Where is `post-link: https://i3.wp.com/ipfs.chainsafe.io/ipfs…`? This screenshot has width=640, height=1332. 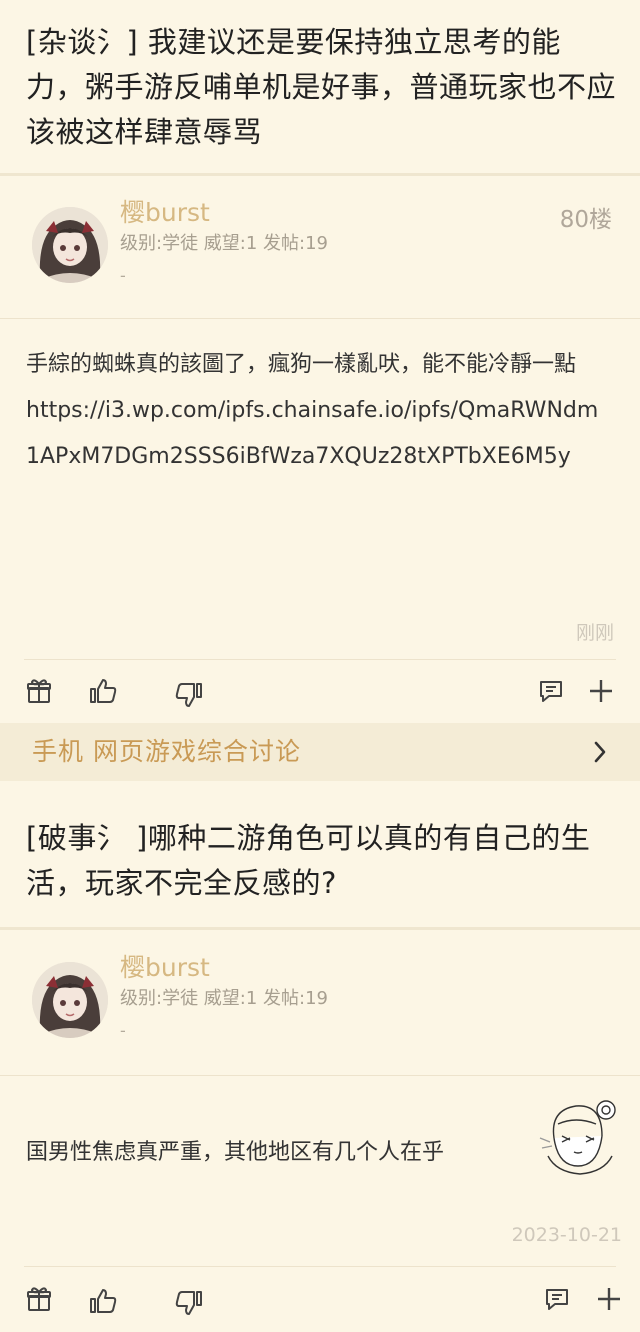
post-link: https://i3.wp.com/ipfs.chainsafe.io/ipfs… is located at coordinates (318, 434).